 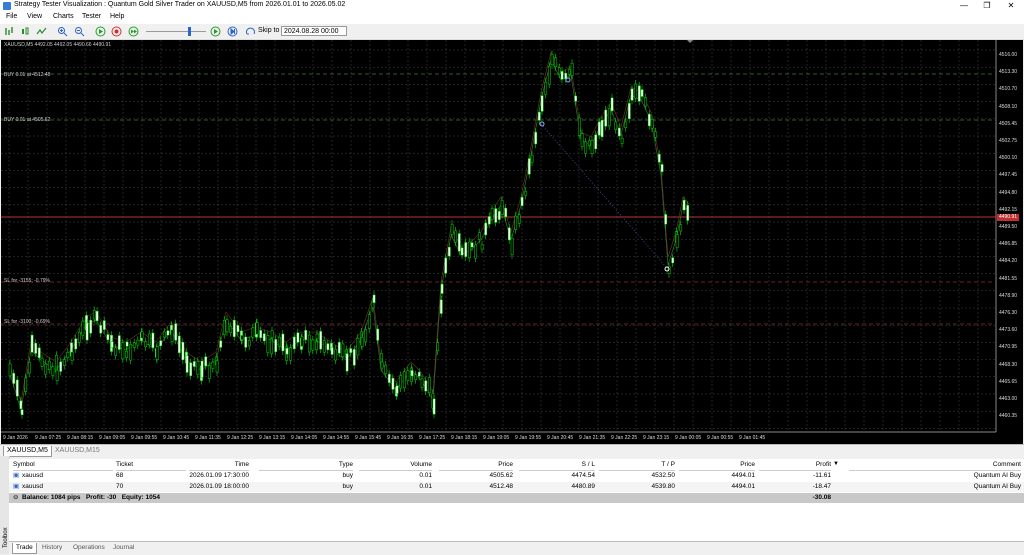 What do you see at coordinates (752, 438) in the screenshot?
I see `time-tick-label: 9 Jan 01:45` at bounding box center [752, 438].